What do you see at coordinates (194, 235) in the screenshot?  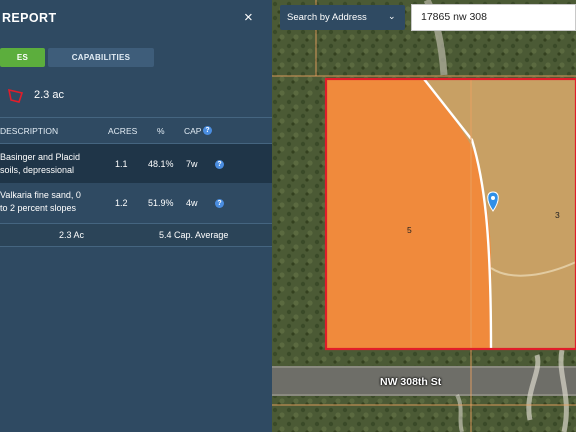 I see `cap-average: 5.4 Cap. Average` at bounding box center [194, 235].